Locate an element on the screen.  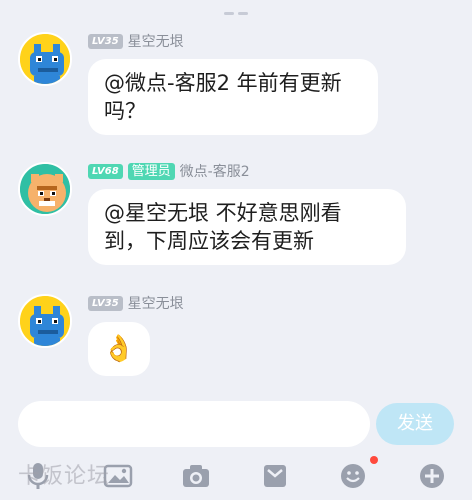
message-bubble: @微点-客服2 年前有更新 吗？ is located at coordinates (233, 97).